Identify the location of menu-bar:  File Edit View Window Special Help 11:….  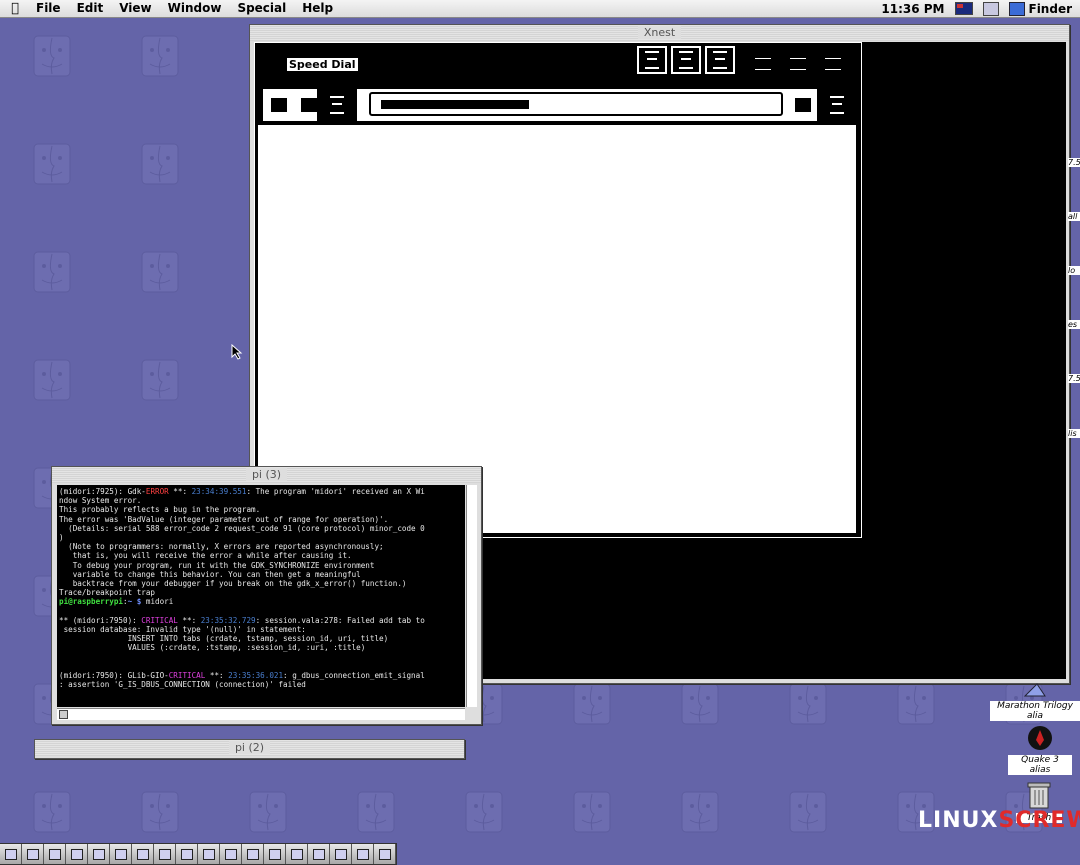
(540, 9).